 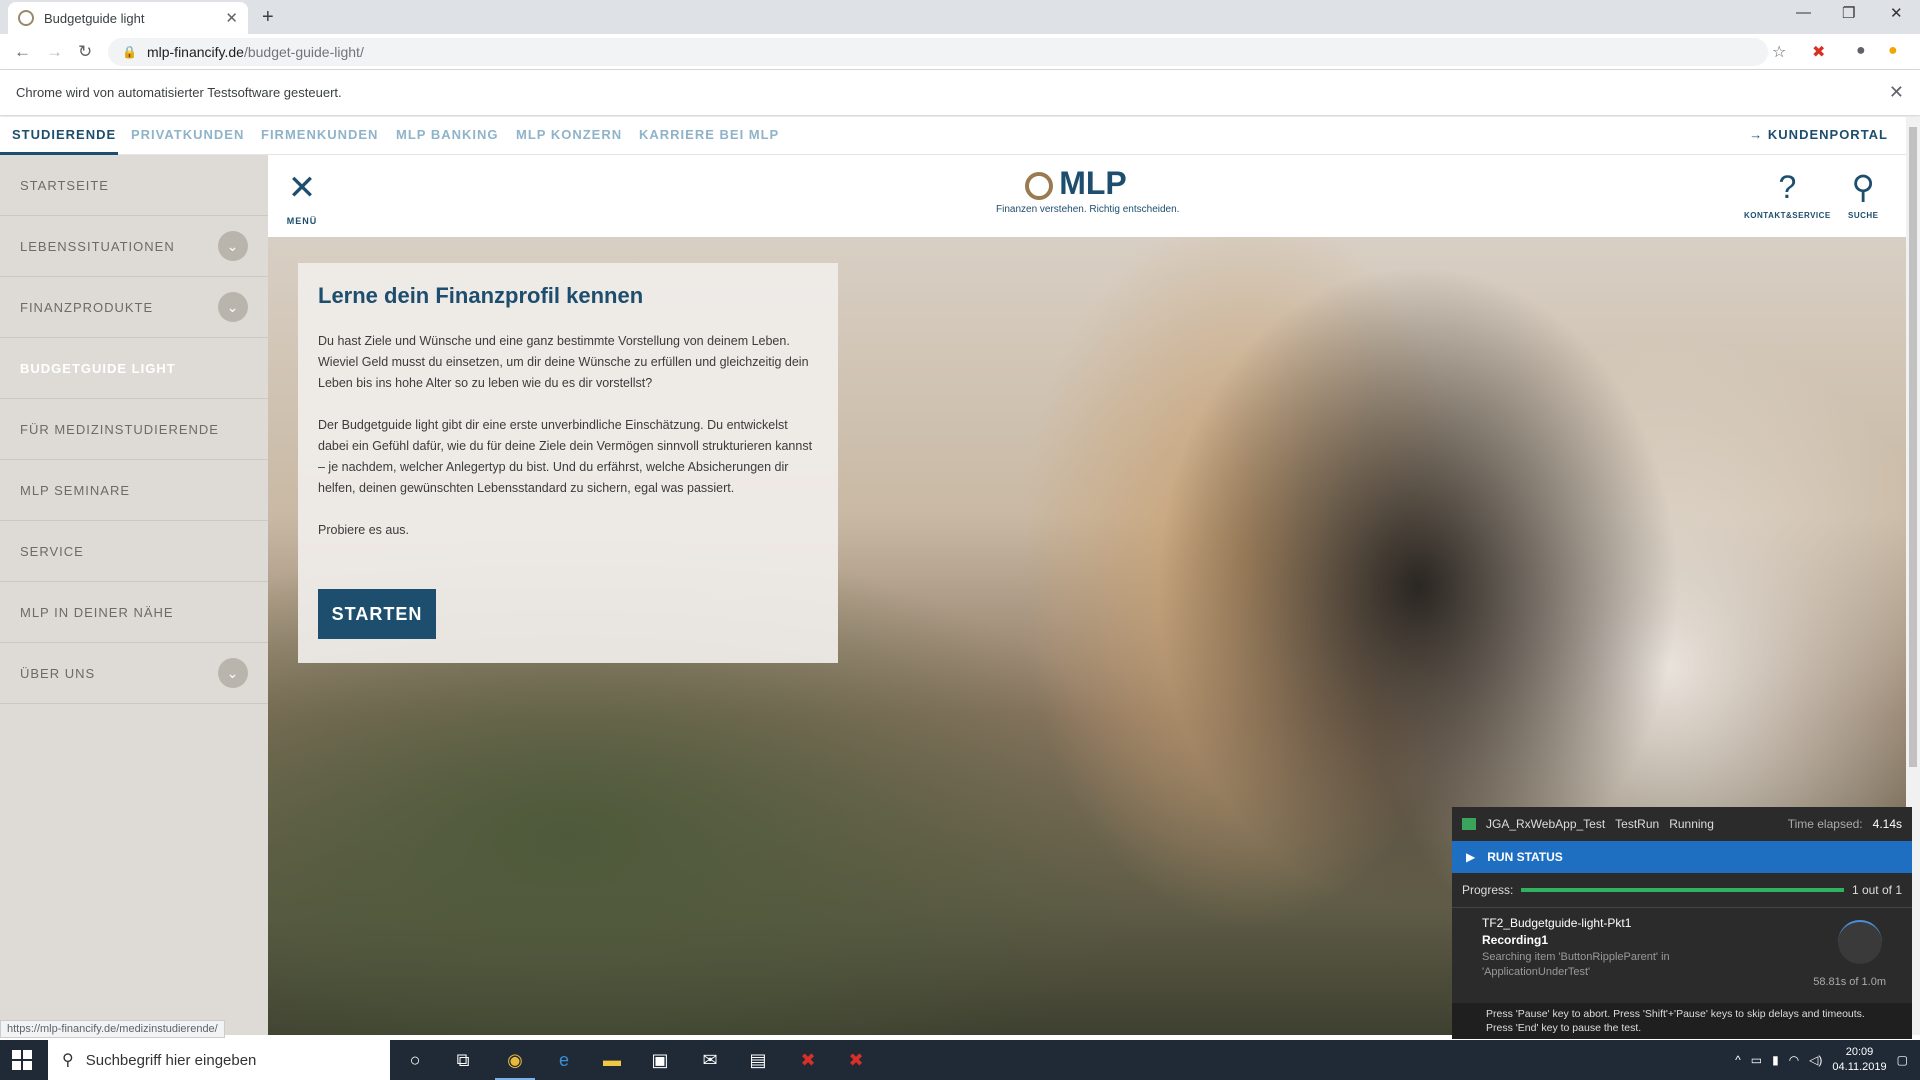 What do you see at coordinates (94, 18) in the screenshot?
I see `tab-title: Budgetguide light` at bounding box center [94, 18].